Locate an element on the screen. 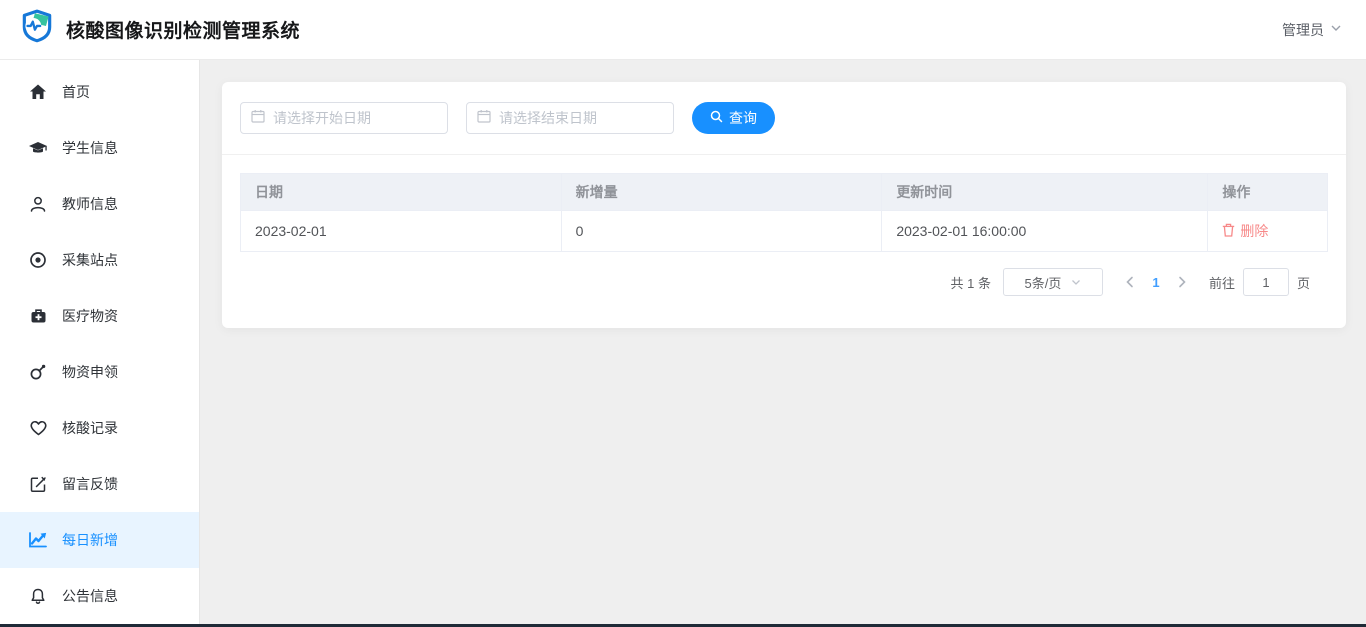  sidebar-item-medical-supplies: 医疗物资 is located at coordinates (99, 316).